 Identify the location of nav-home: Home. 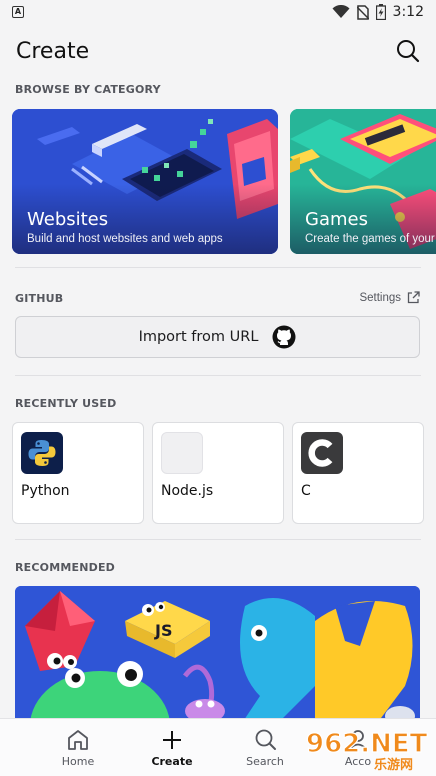
(78, 747).